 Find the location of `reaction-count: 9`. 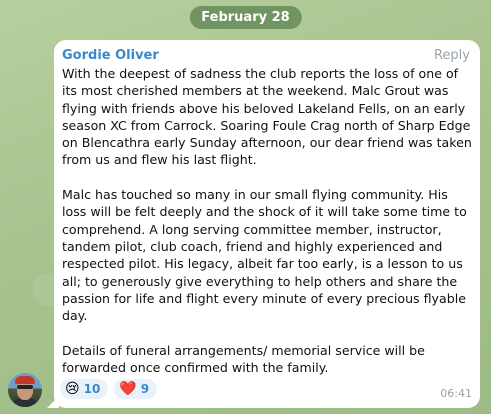

reaction-count: 9 is located at coordinates (145, 389).